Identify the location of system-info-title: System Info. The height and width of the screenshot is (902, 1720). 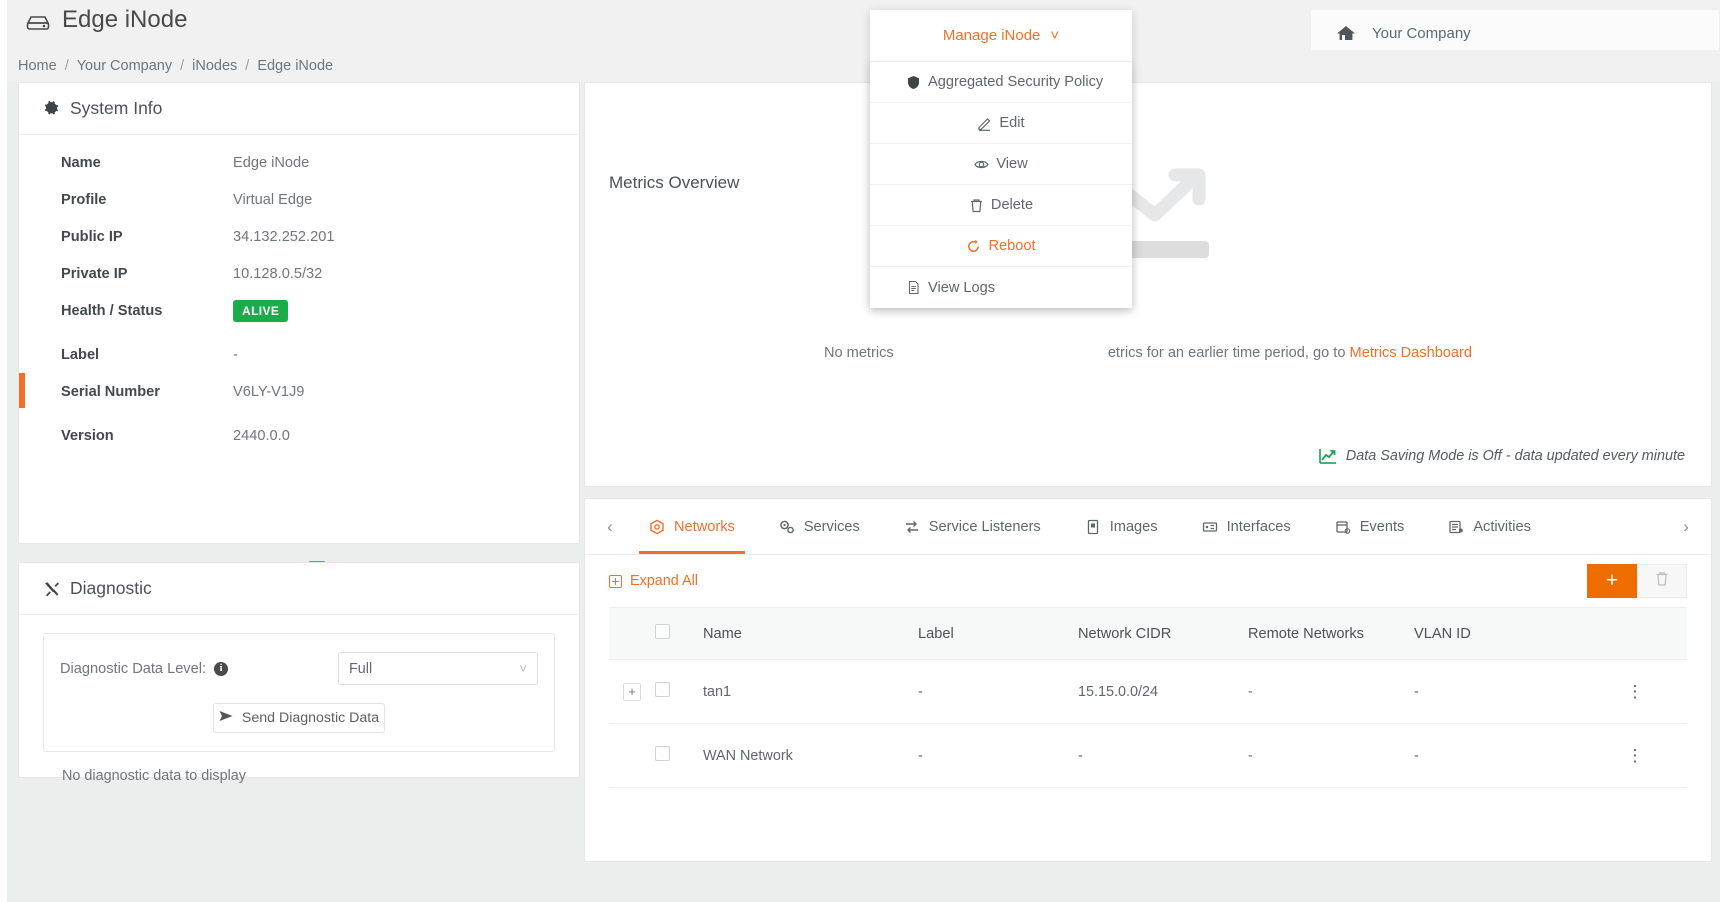
(116, 108).